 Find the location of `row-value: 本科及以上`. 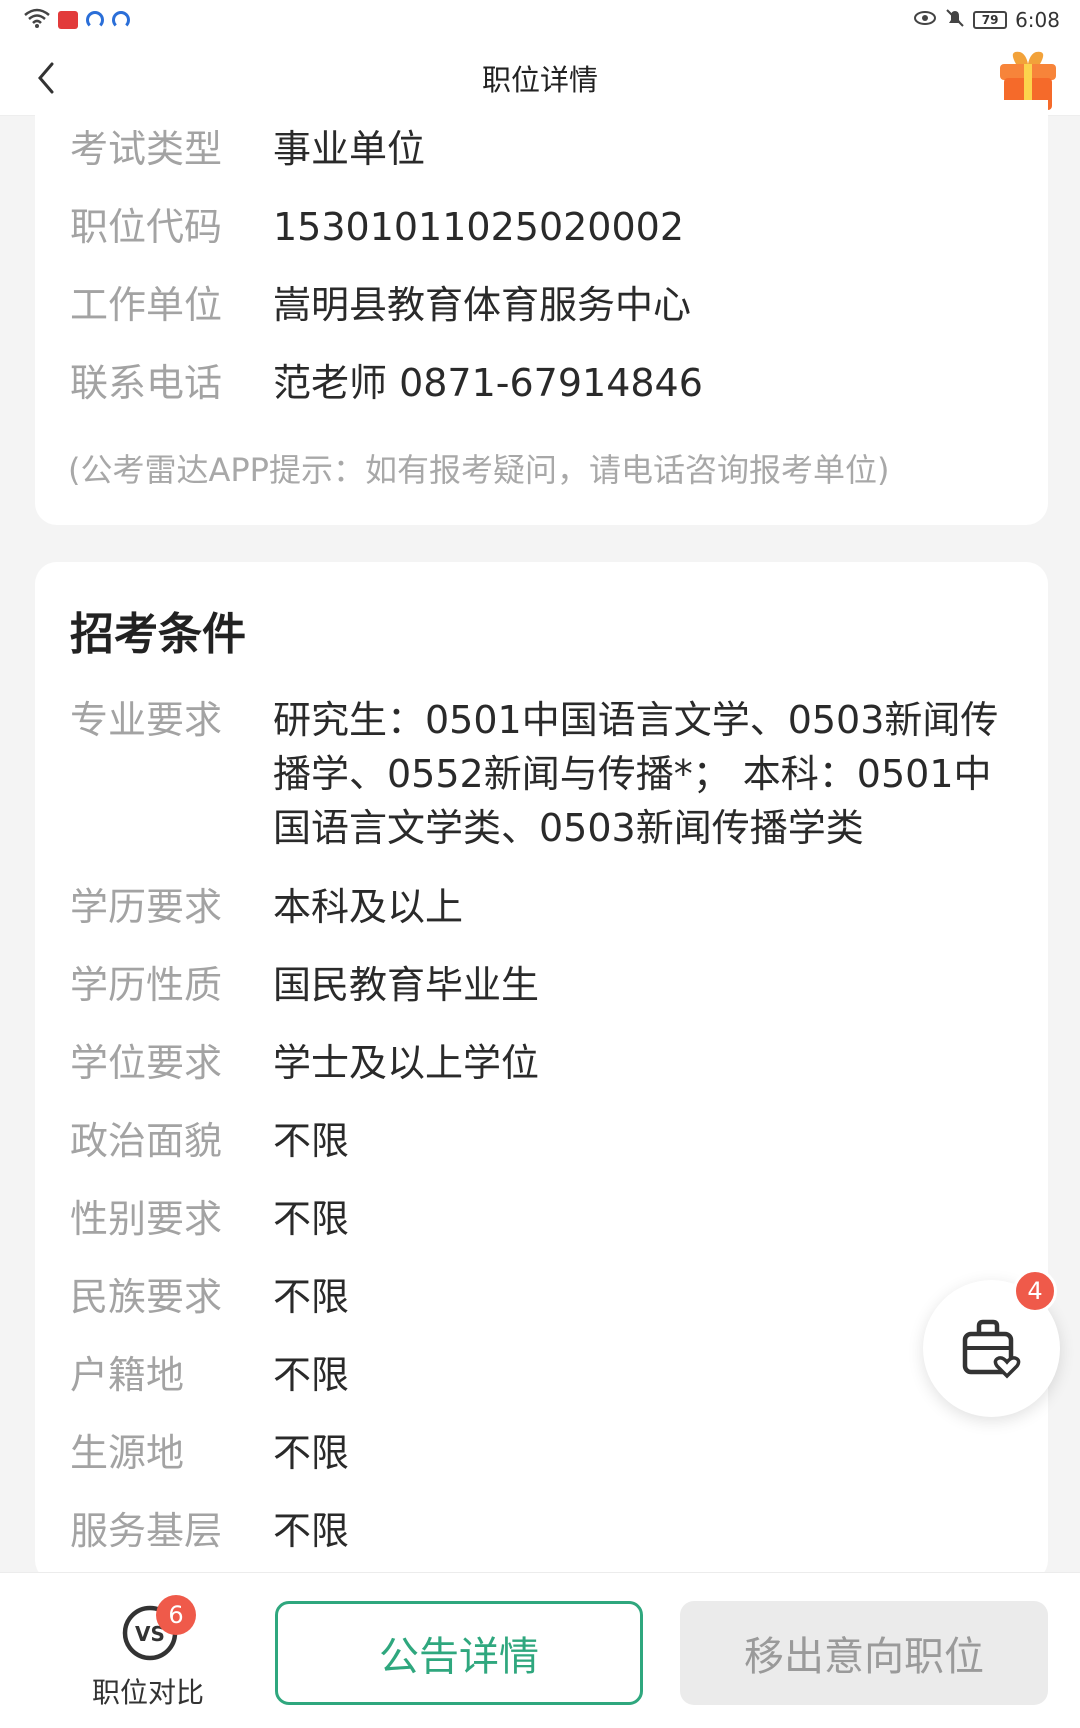

row-value: 本科及以上 is located at coordinates (368, 907).